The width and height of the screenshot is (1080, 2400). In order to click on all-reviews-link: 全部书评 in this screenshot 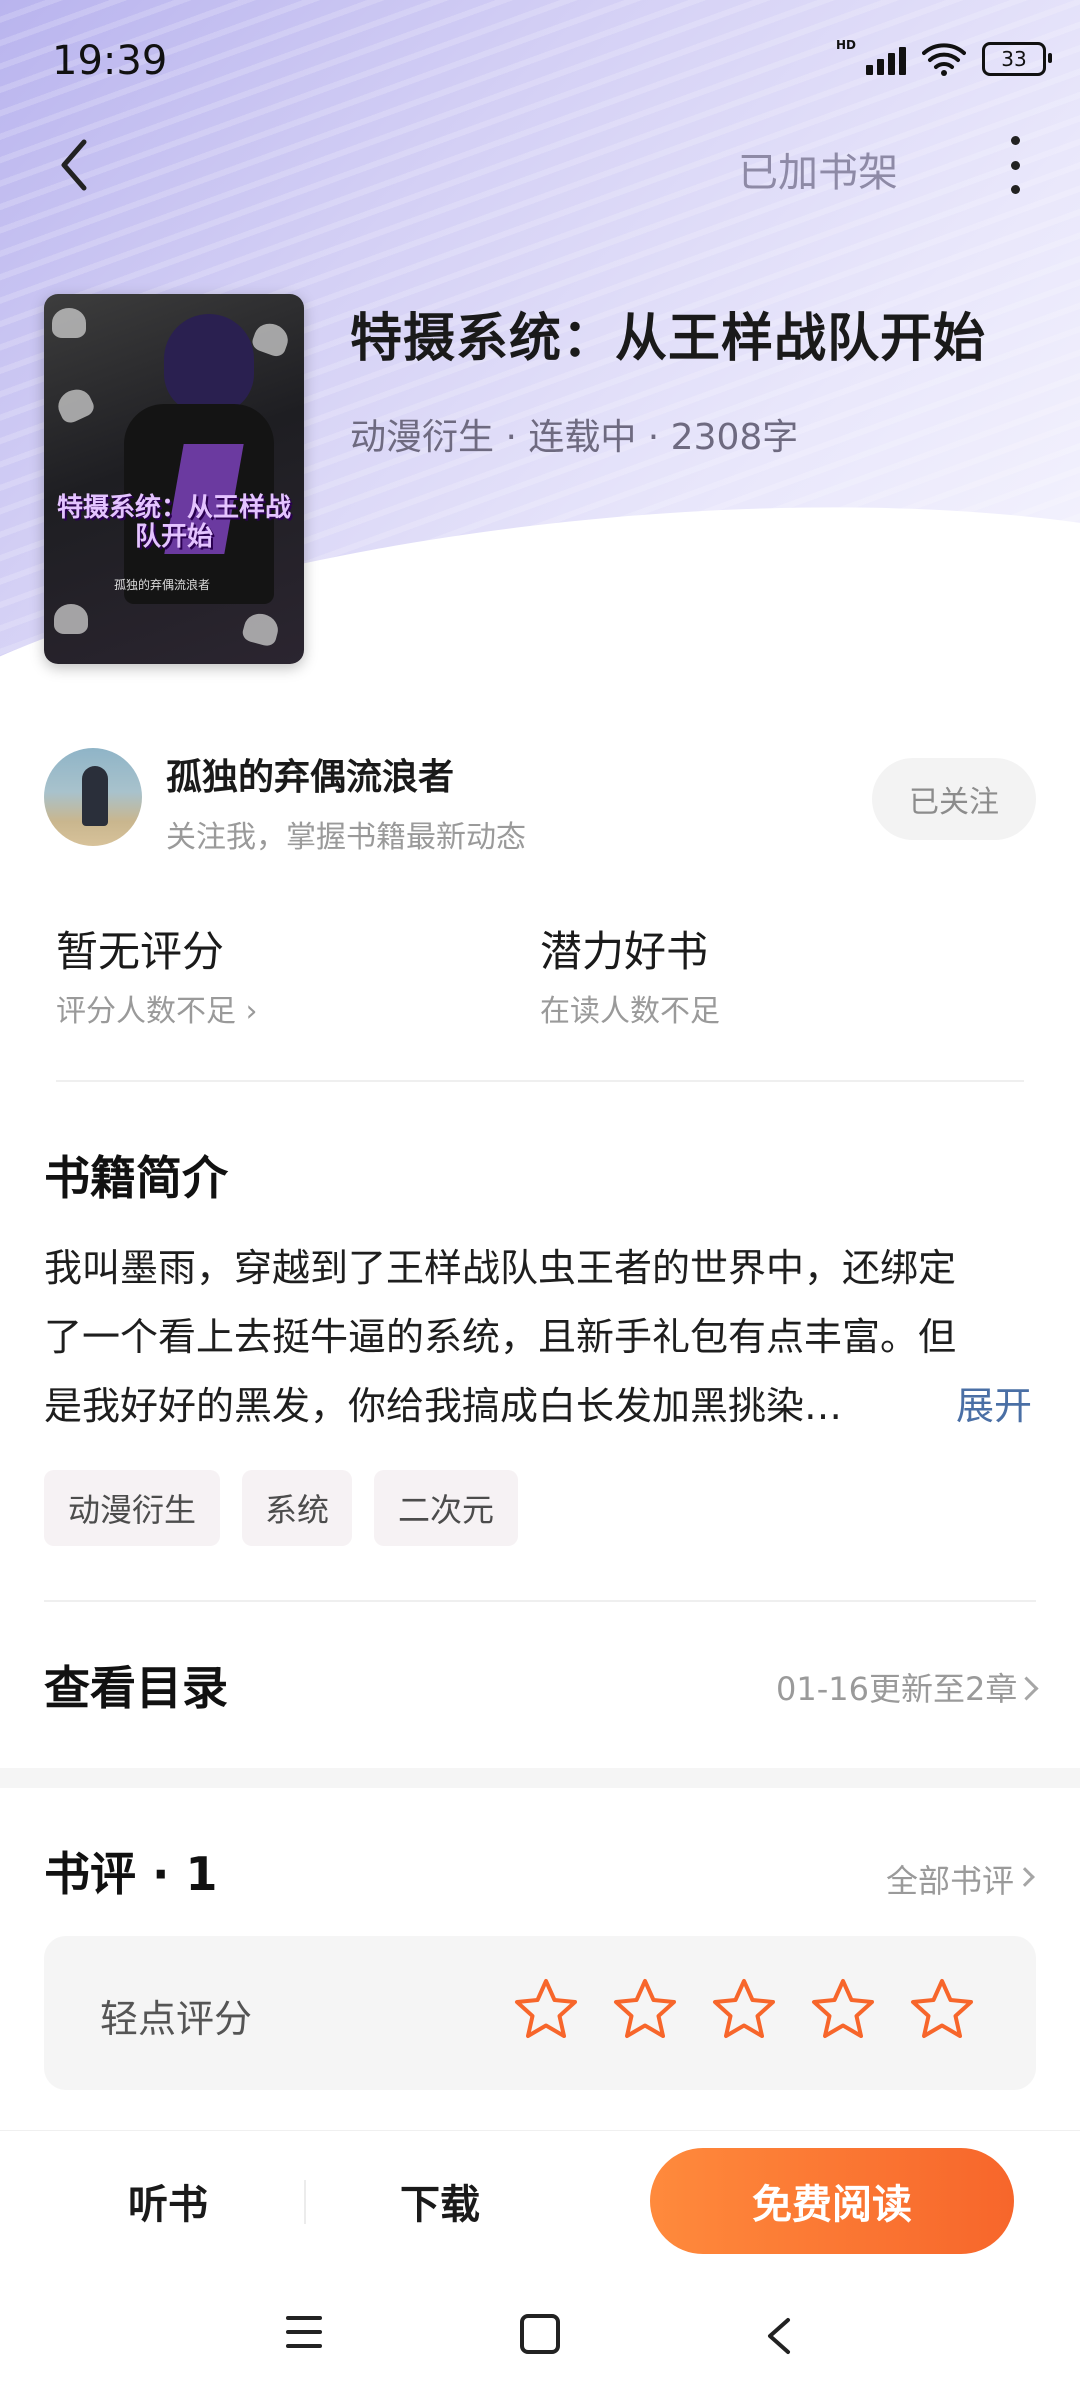, I will do `click(950, 1879)`.